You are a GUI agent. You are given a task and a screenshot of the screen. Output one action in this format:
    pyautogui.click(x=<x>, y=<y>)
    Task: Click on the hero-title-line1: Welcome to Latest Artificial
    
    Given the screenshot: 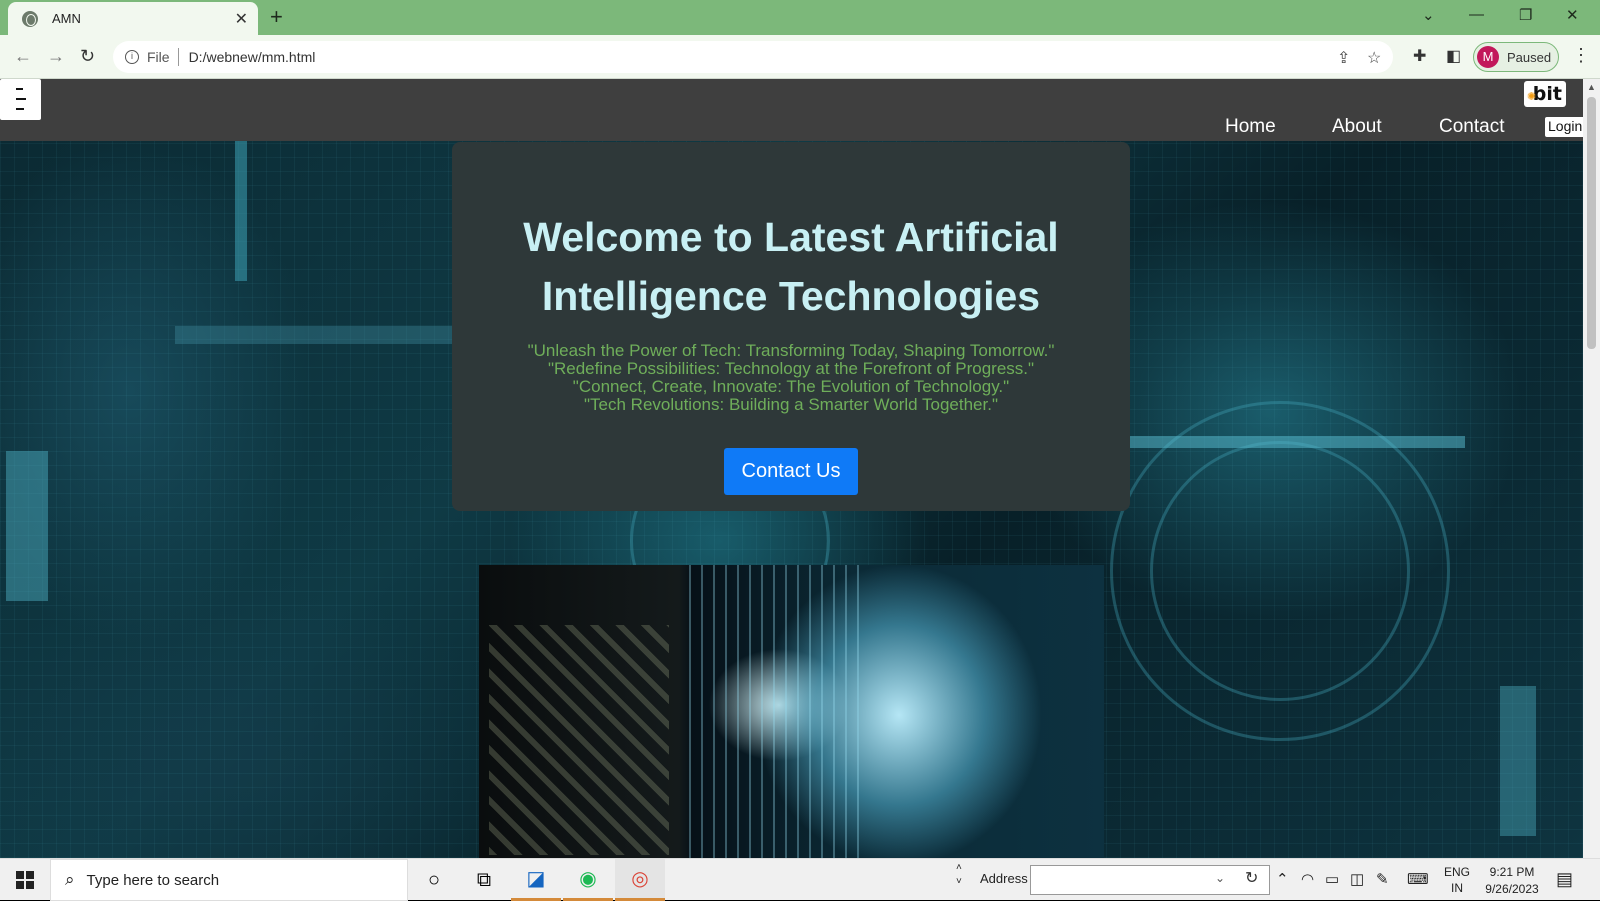 What is the action you would take?
    pyautogui.click(x=791, y=237)
    